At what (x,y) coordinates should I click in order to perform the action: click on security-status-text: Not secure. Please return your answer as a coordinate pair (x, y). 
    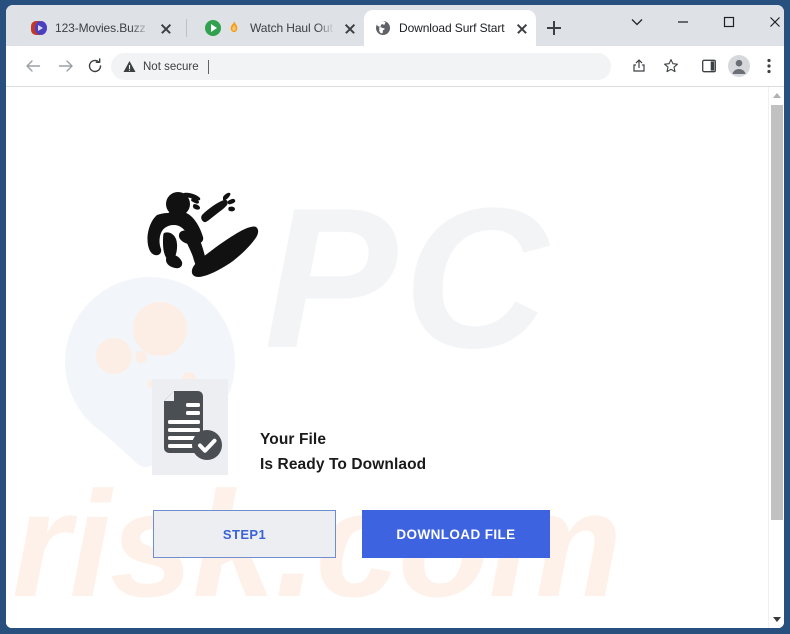
    Looking at the image, I should click on (171, 66).